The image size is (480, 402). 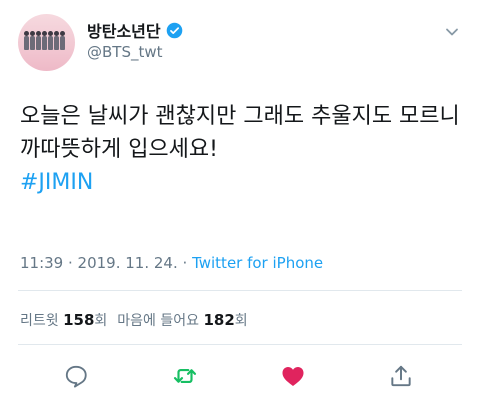 I want to click on retweets-label: 리트윗, so click(x=39, y=321).